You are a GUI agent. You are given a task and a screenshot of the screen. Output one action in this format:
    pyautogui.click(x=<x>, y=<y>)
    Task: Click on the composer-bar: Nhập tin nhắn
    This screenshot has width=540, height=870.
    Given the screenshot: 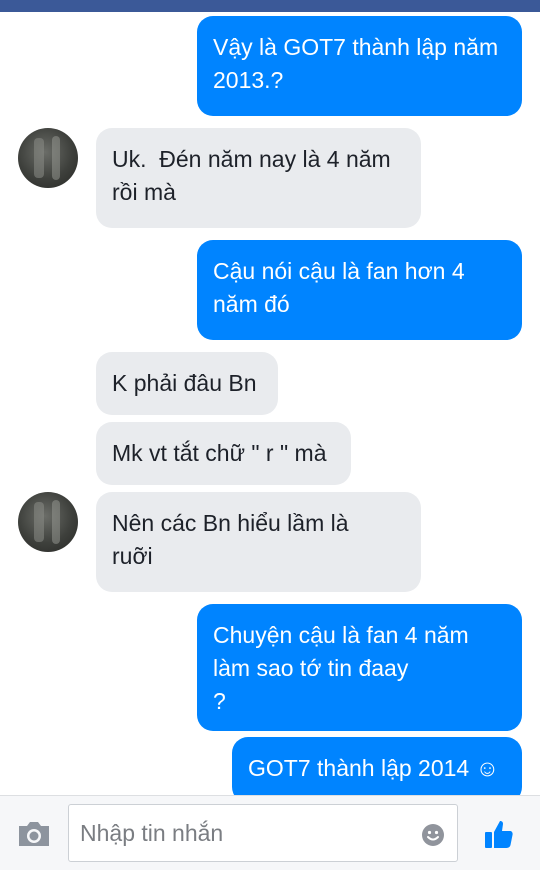 What is the action you would take?
    pyautogui.click(x=270, y=832)
    